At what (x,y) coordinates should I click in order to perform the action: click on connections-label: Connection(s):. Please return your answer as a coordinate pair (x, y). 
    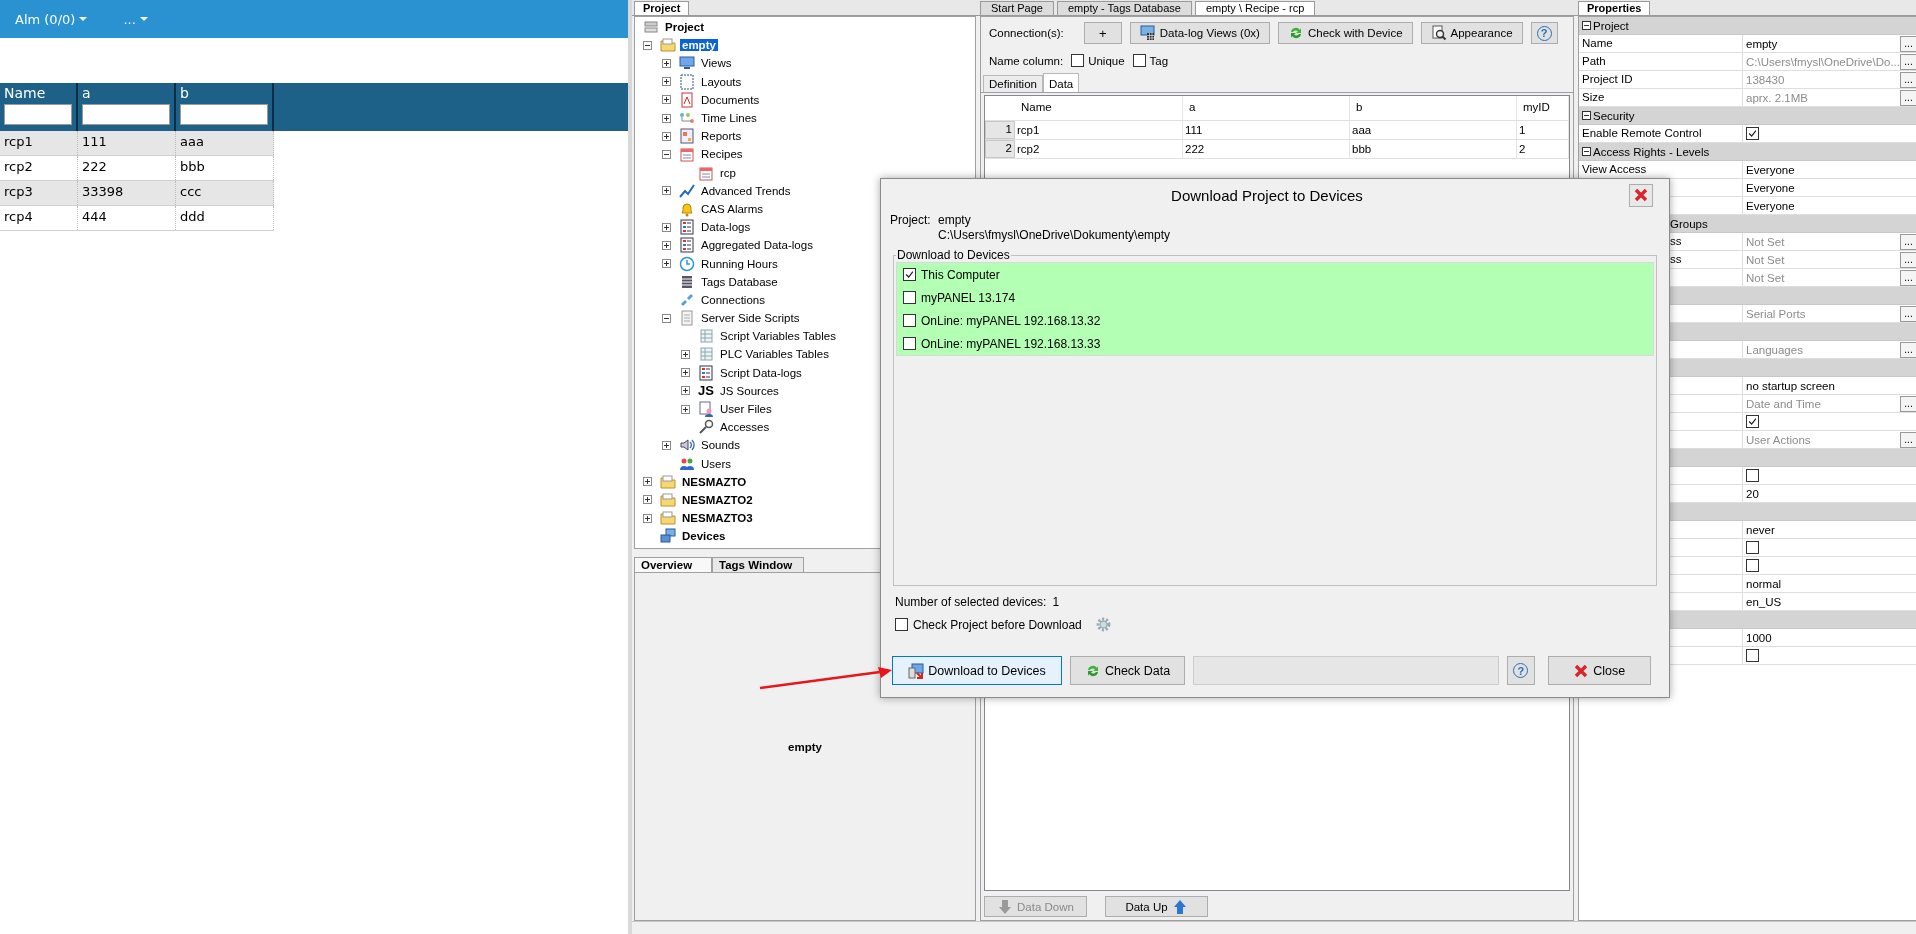
    Looking at the image, I should click on (1026, 33).